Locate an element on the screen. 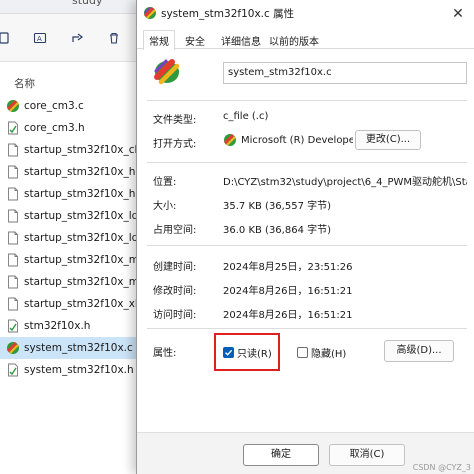 The width and height of the screenshot is (474, 474). copy-icon is located at coordinates (6, 38).